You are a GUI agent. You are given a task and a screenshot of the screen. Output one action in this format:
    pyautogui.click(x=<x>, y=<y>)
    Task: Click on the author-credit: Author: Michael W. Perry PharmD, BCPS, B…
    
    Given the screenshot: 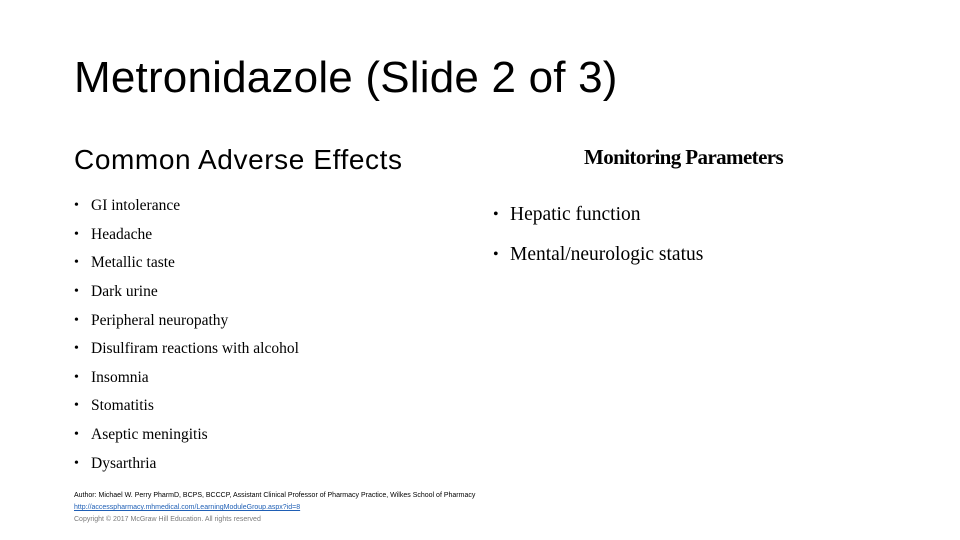 What is the action you would take?
    pyautogui.click(x=275, y=495)
    